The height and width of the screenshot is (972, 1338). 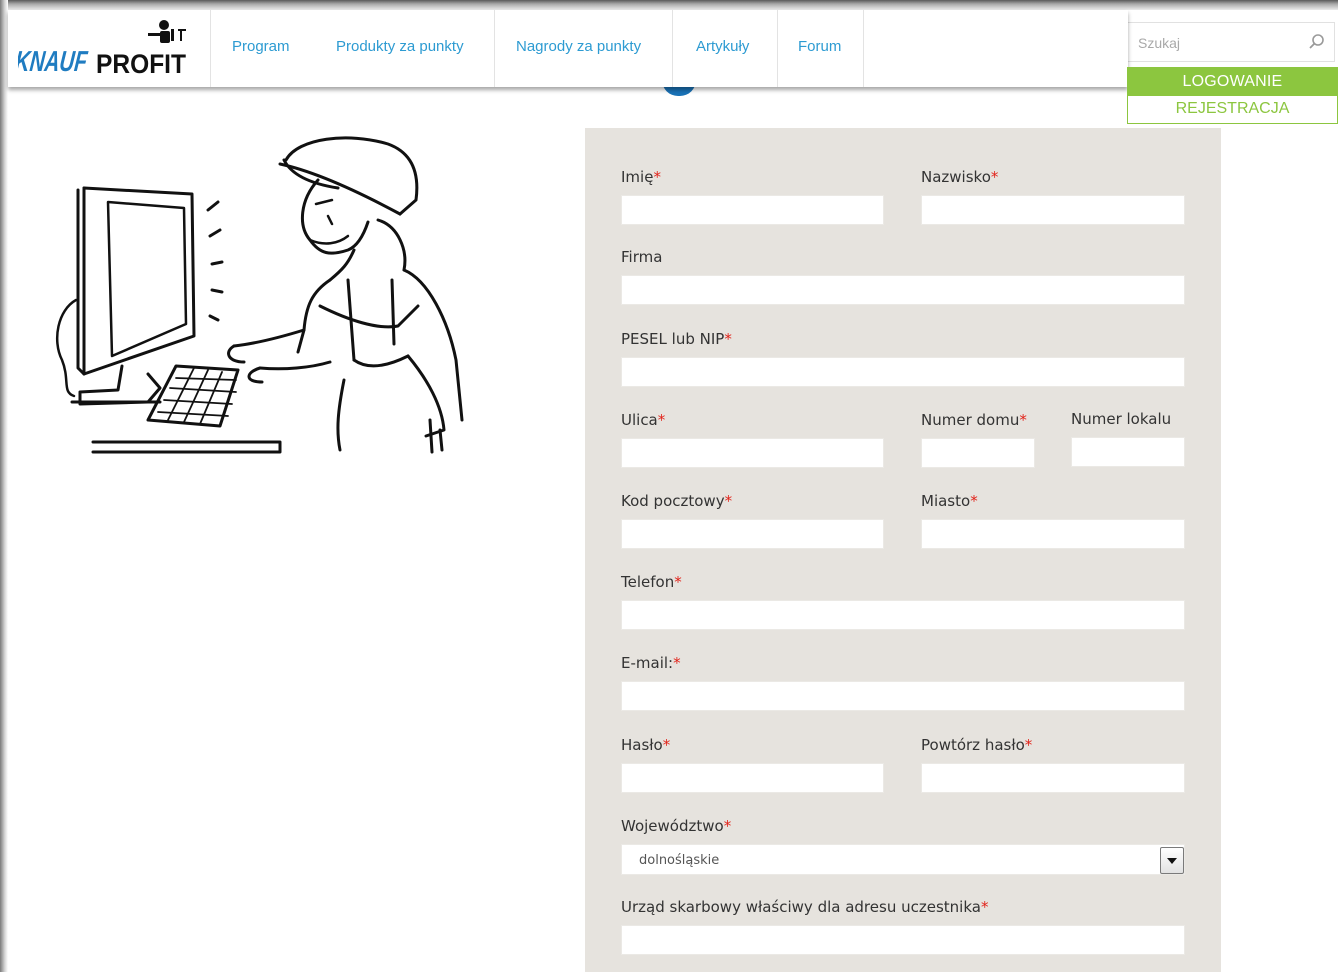 What do you see at coordinates (1232, 81) in the screenshot?
I see `login-button: LOGOWANIE` at bounding box center [1232, 81].